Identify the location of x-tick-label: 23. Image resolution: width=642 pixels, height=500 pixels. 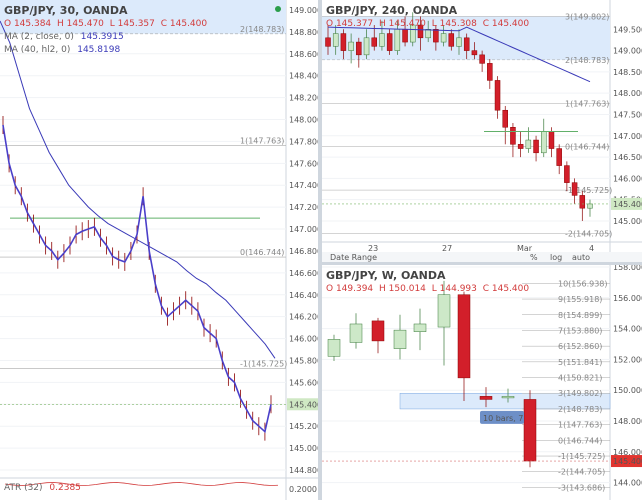
(373, 248).